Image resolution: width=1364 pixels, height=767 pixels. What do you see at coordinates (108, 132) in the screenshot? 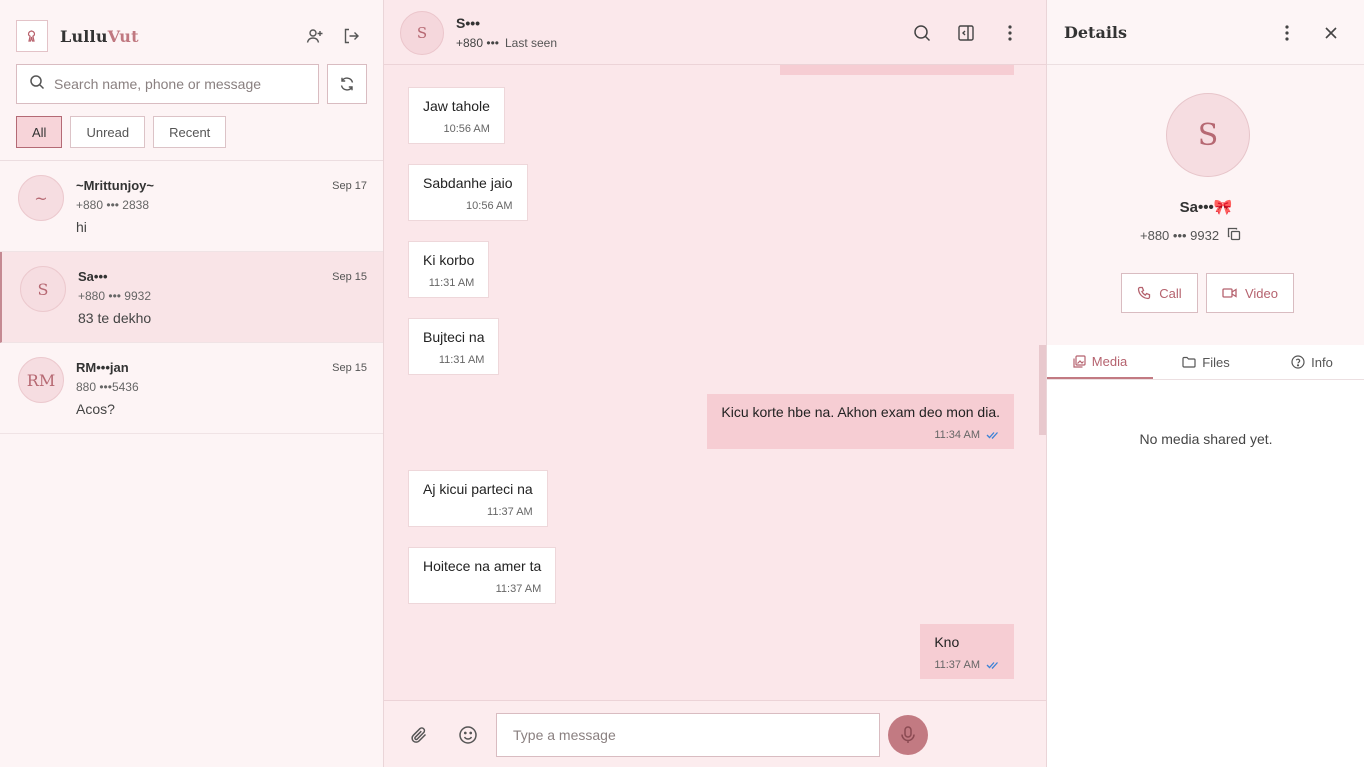
I see `filter-unread: Unread` at bounding box center [108, 132].